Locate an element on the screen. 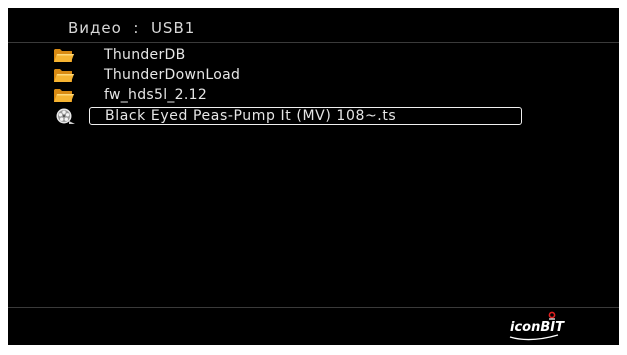 The image size is (627, 355). list-item-label: ThunderDB is located at coordinates (145, 55).